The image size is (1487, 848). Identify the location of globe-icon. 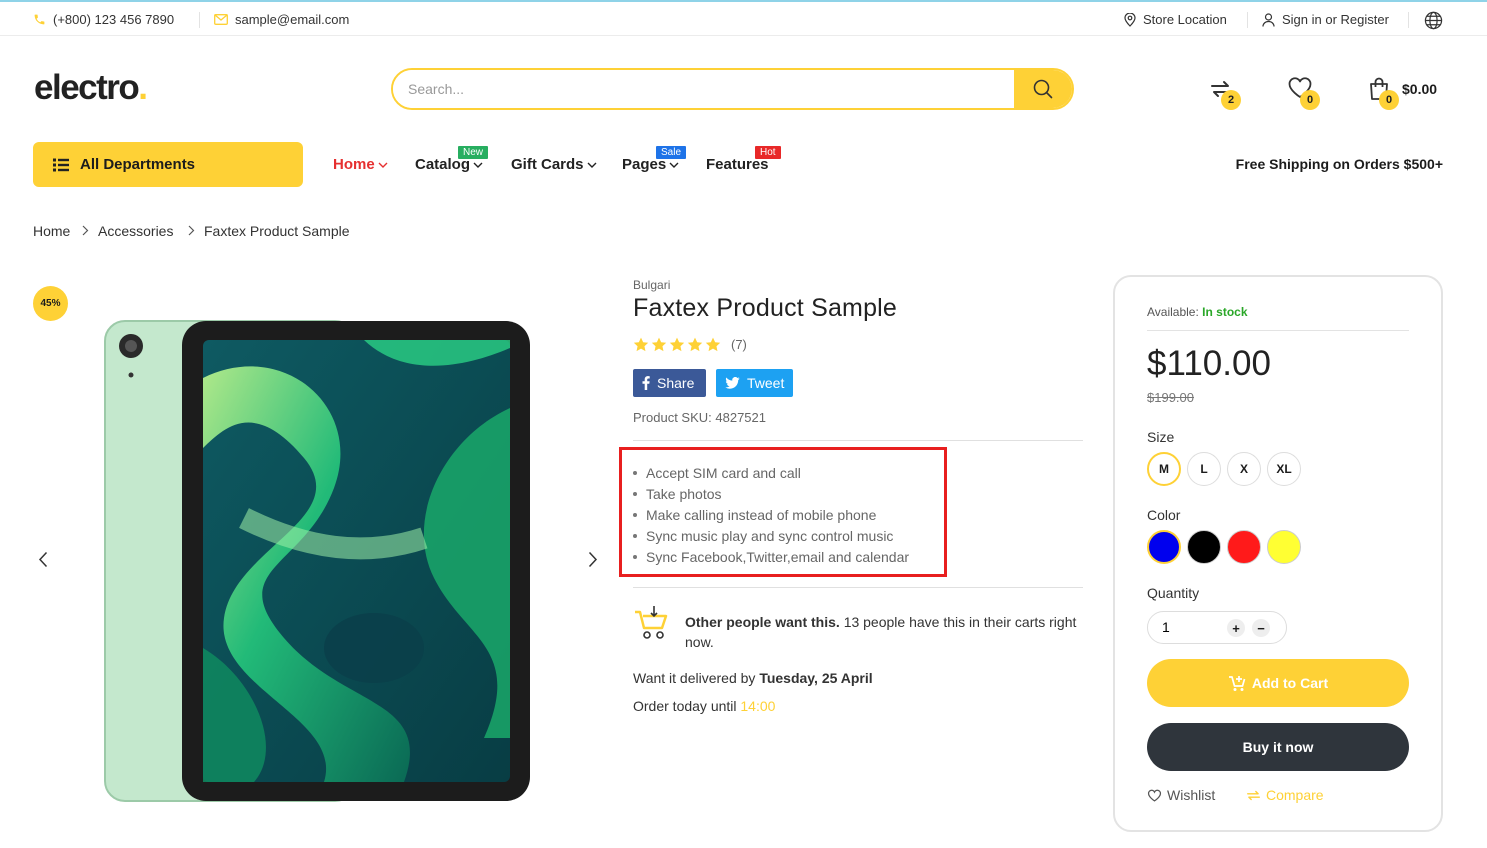
(1433, 20).